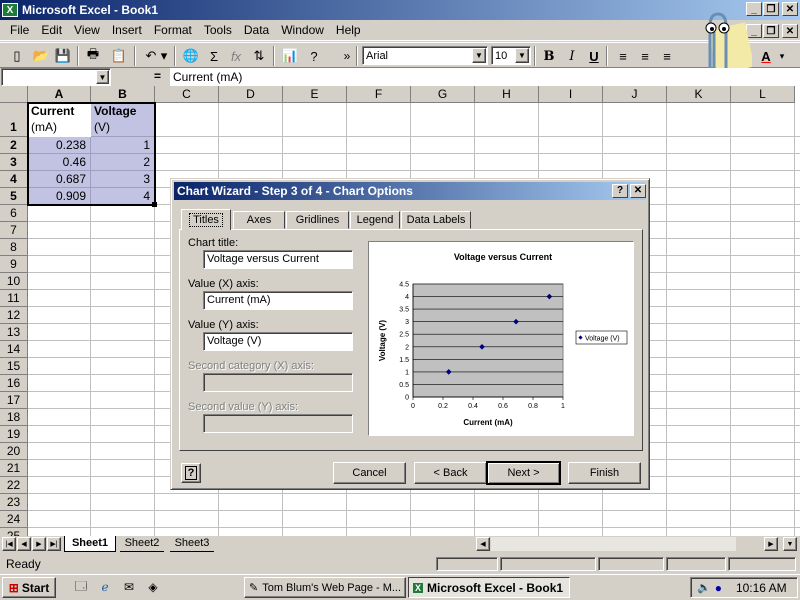  What do you see at coordinates (645, 56) in the screenshot?
I see `align-center-icon: ≡` at bounding box center [645, 56].